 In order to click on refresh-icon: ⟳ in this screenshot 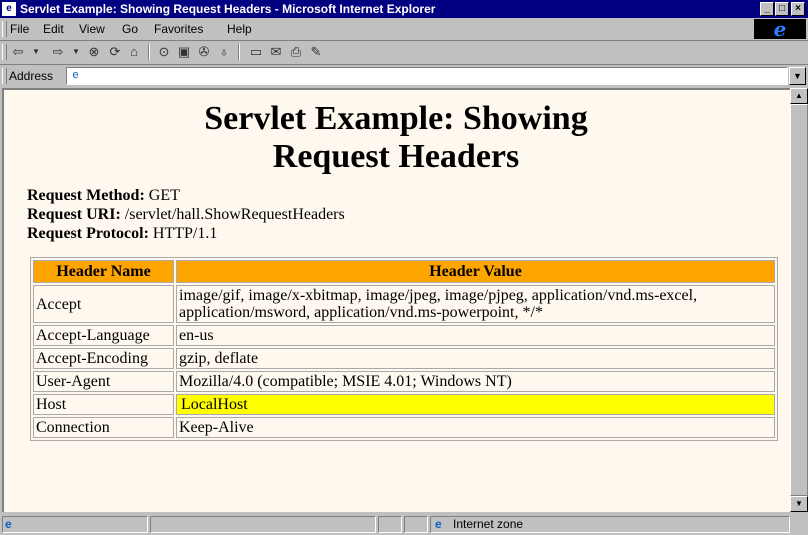, I will do `click(115, 52)`.